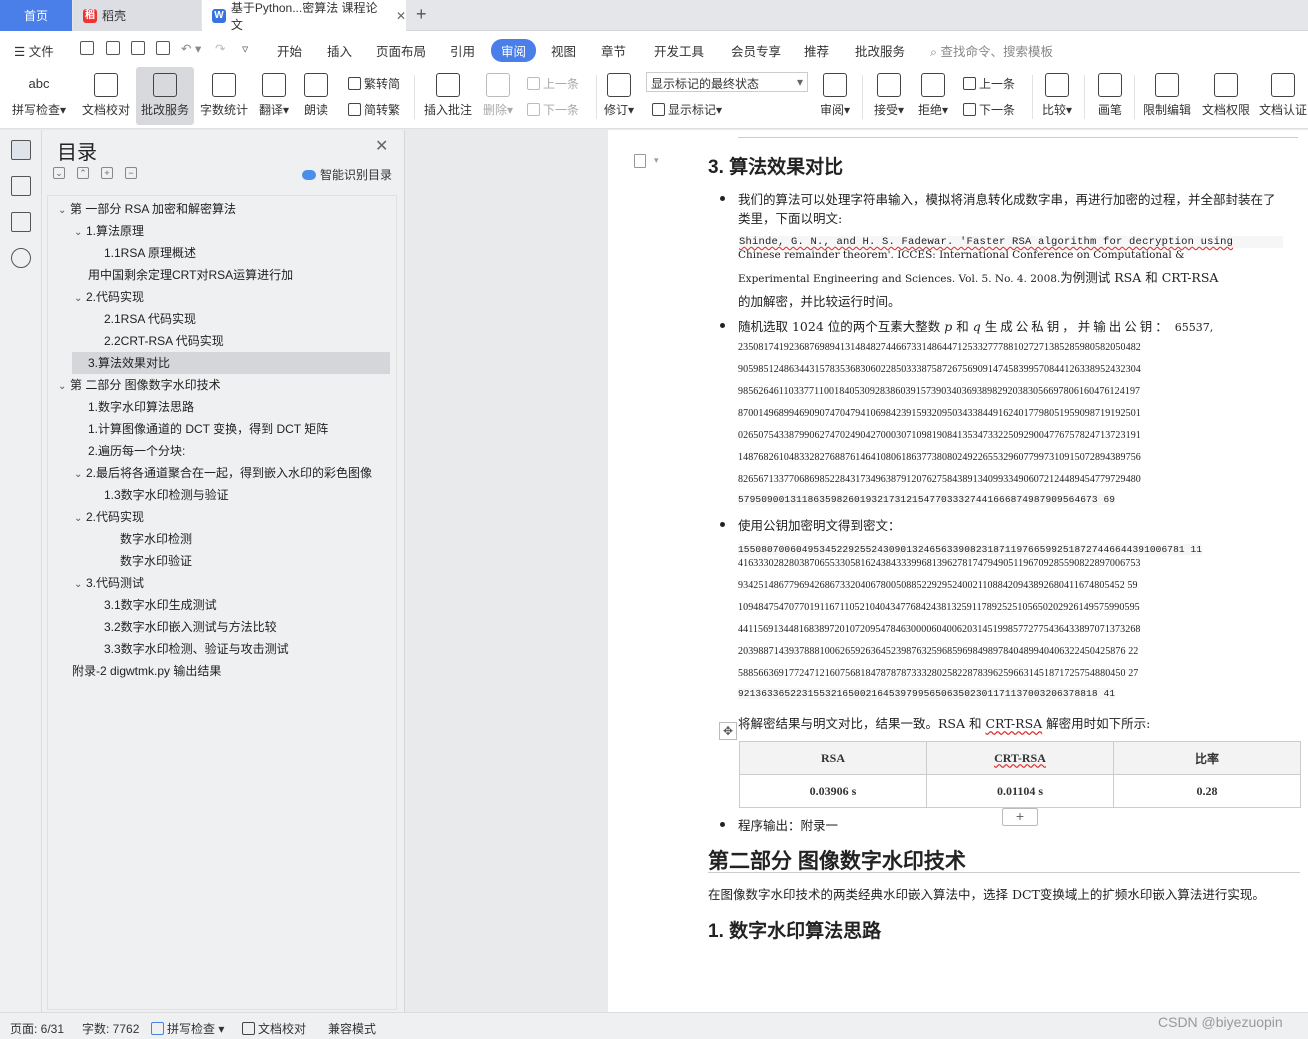  What do you see at coordinates (274, 96) in the screenshot?
I see `translate-button: 翻译▾` at bounding box center [274, 96].